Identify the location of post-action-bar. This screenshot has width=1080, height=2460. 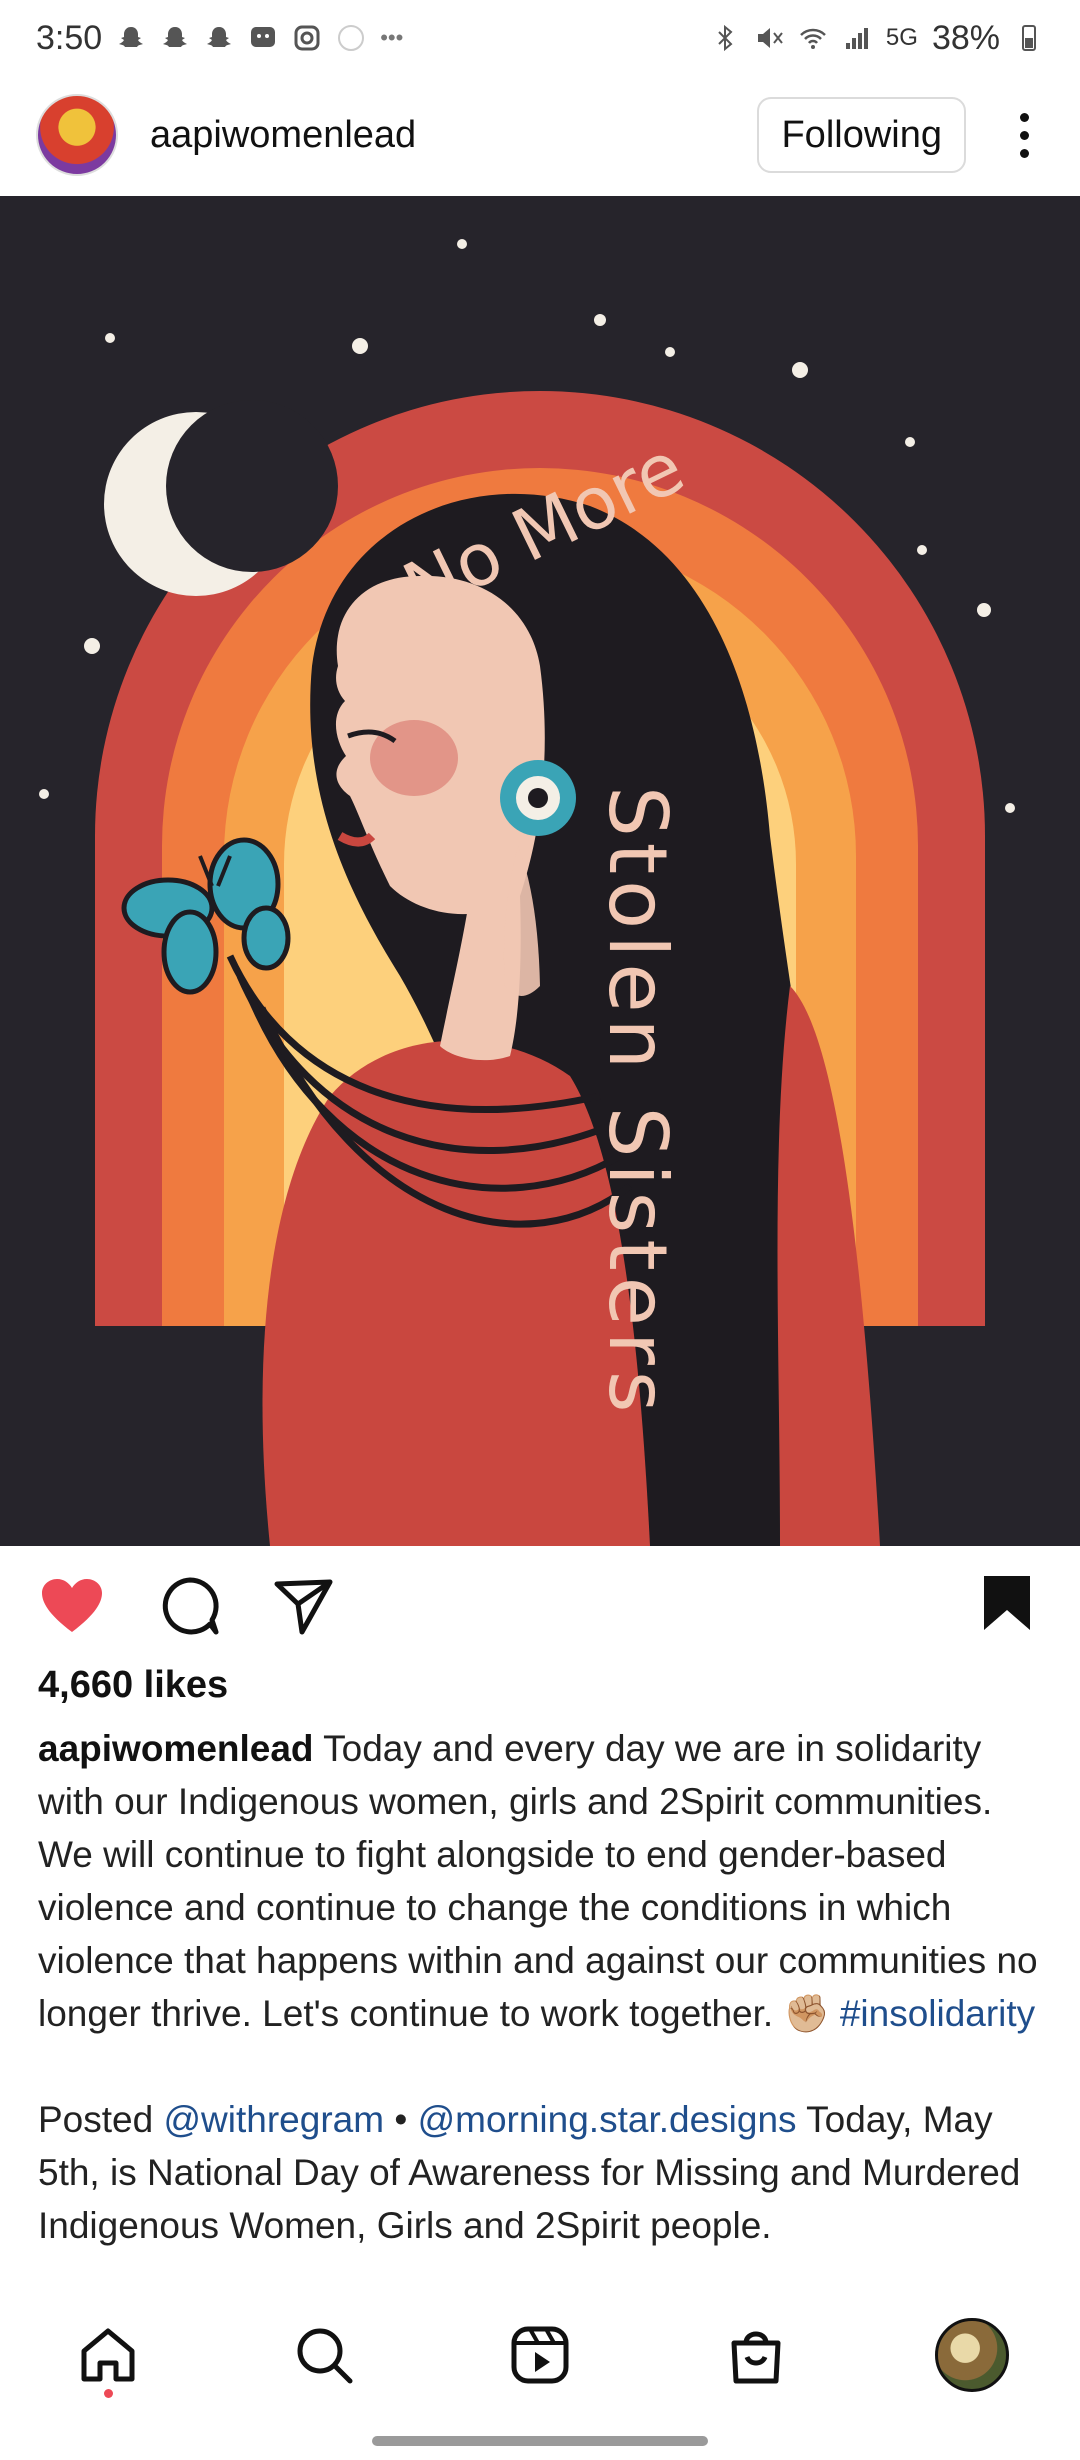
(540, 1605).